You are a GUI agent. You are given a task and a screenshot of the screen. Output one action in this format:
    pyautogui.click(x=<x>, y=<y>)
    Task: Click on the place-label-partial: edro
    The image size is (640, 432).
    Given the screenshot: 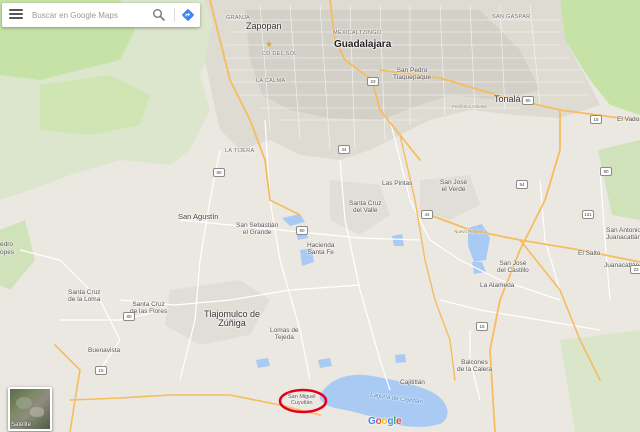 What is the action you would take?
    pyautogui.click(x=7, y=244)
    